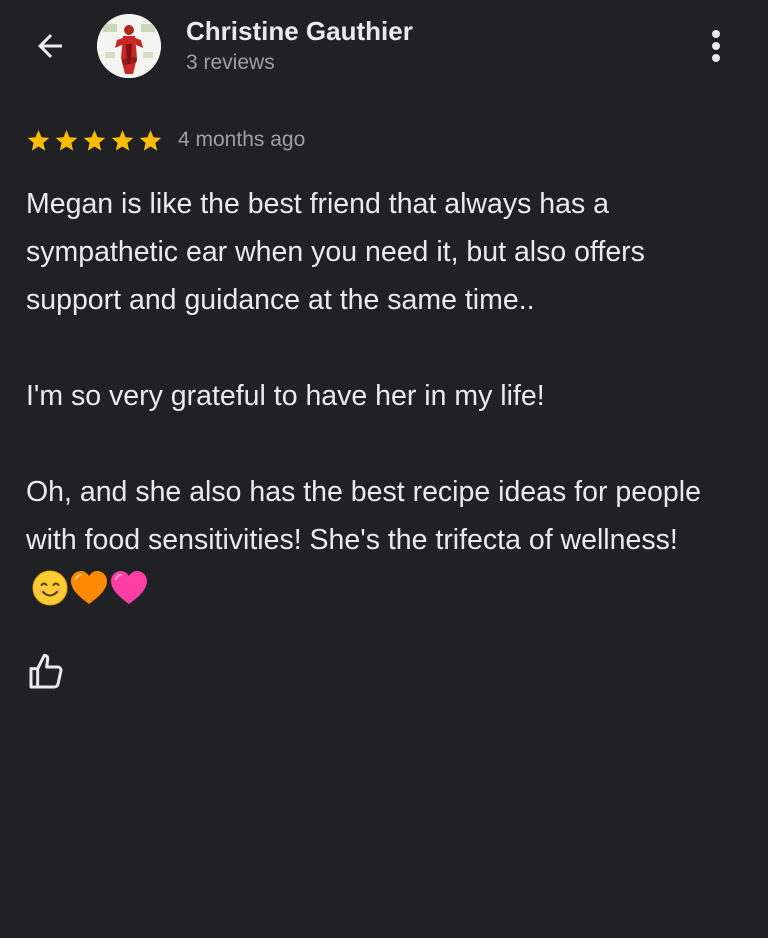 This screenshot has height=938, width=768. I want to click on more-options-button, so click(716, 46).